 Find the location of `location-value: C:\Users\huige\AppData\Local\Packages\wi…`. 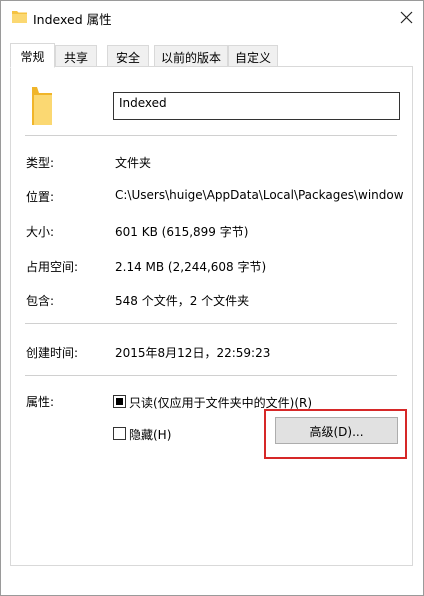

location-value: C:\Users\huige\AppData\Local\Packages\wi… is located at coordinates (259, 195).